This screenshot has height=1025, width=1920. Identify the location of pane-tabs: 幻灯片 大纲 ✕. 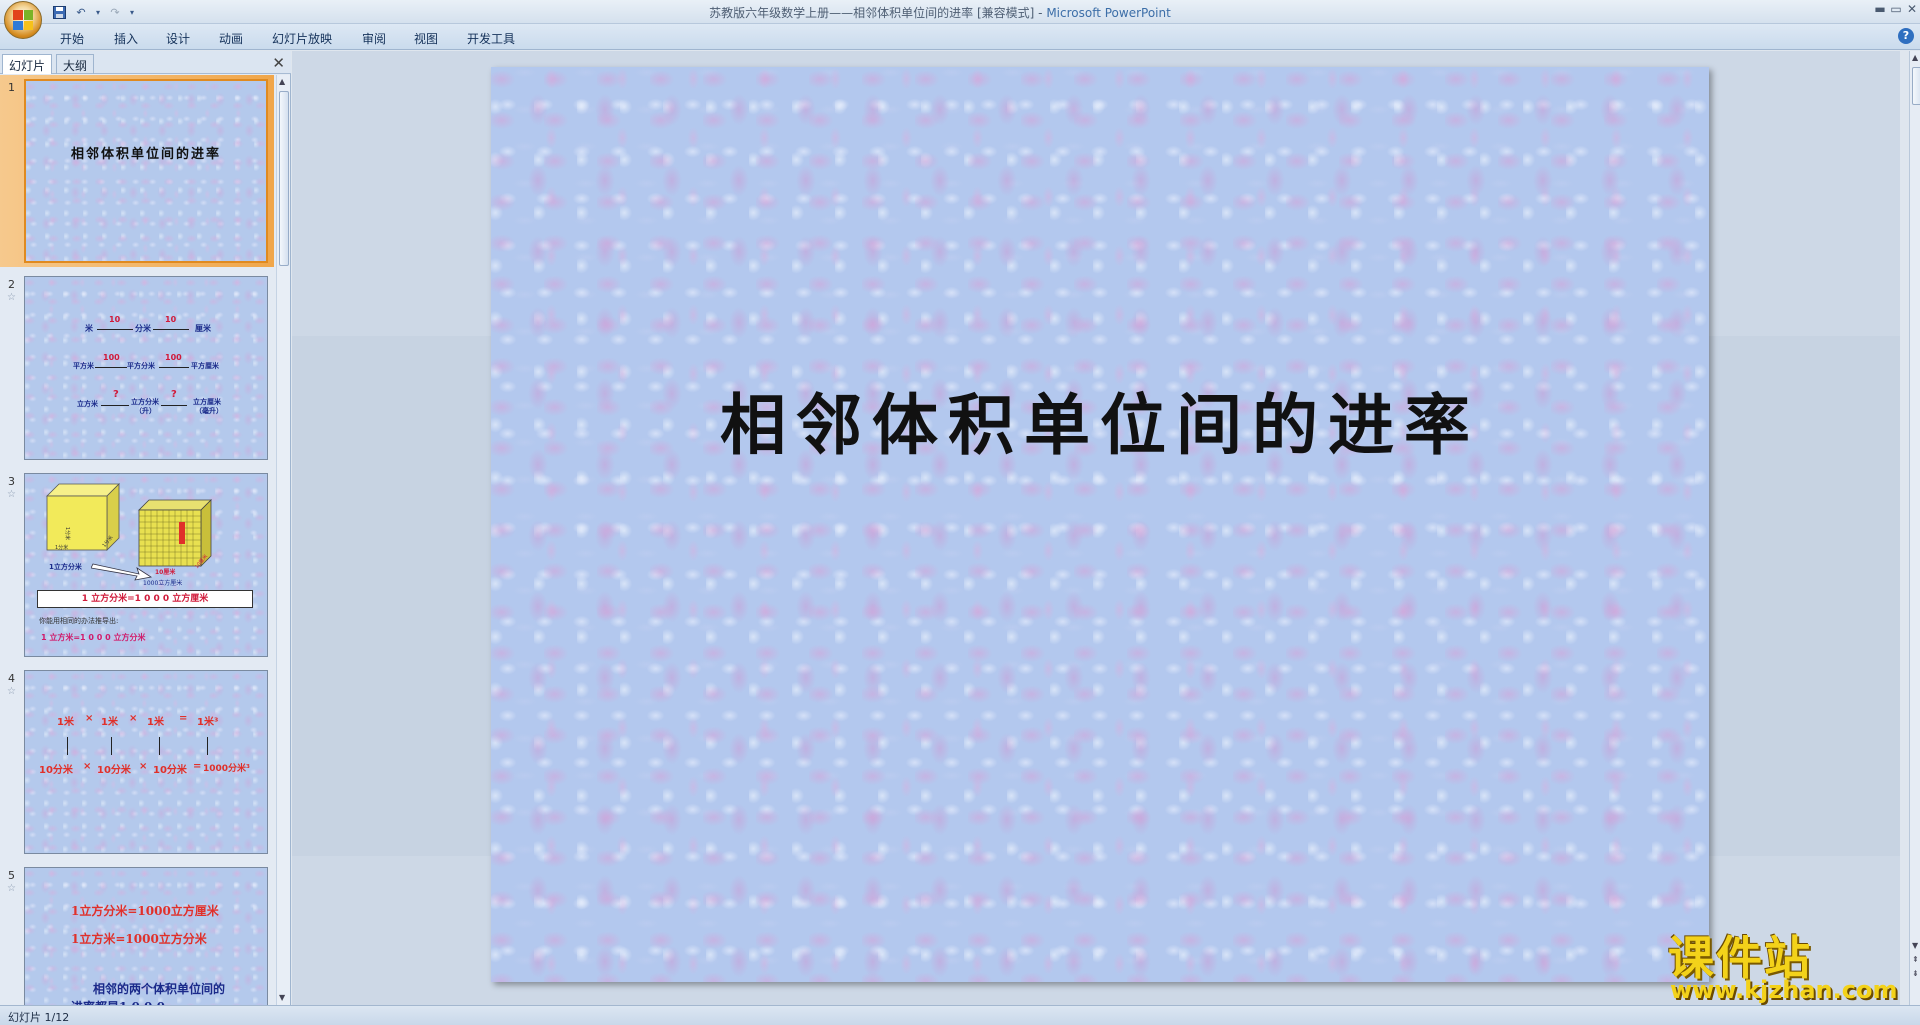
(145, 62).